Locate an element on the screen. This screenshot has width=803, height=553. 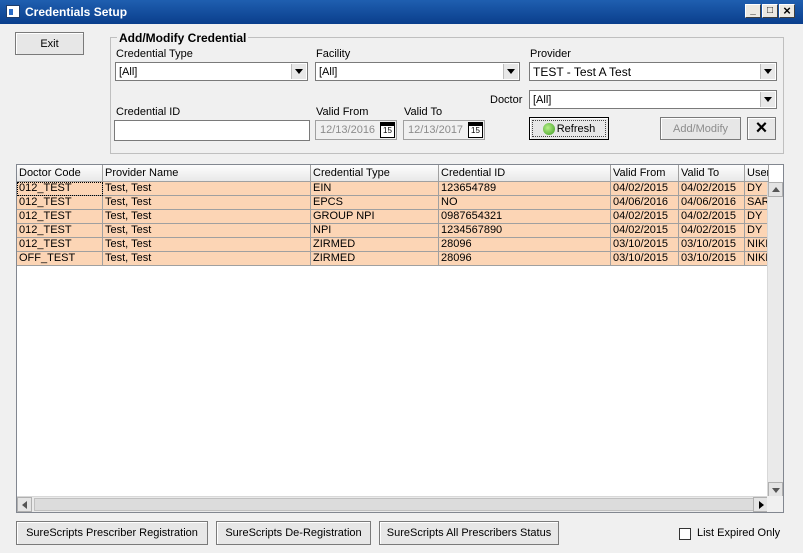
refresh-label: Refresh is located at coordinates (576, 128).